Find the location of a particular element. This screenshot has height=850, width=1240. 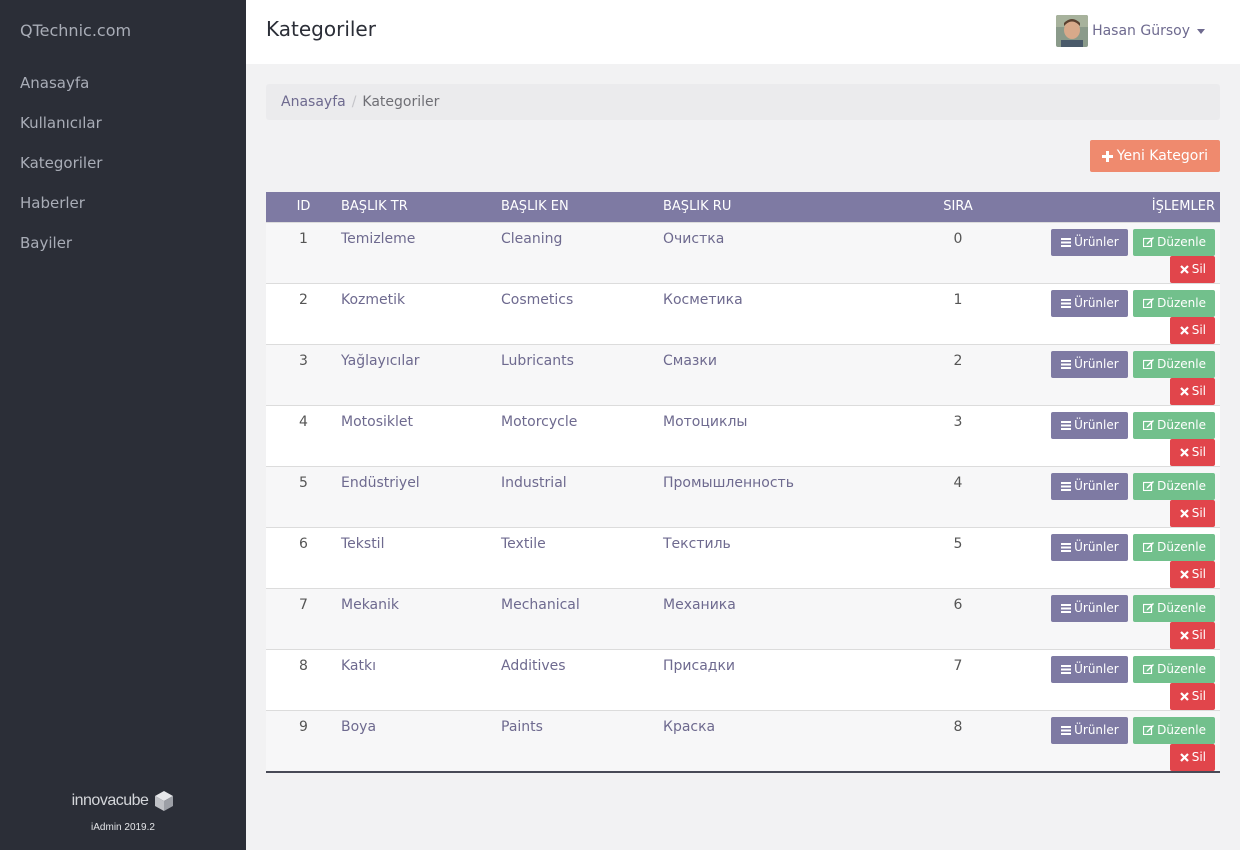

sidebar-item-haberler: Haberler is located at coordinates (123, 210).